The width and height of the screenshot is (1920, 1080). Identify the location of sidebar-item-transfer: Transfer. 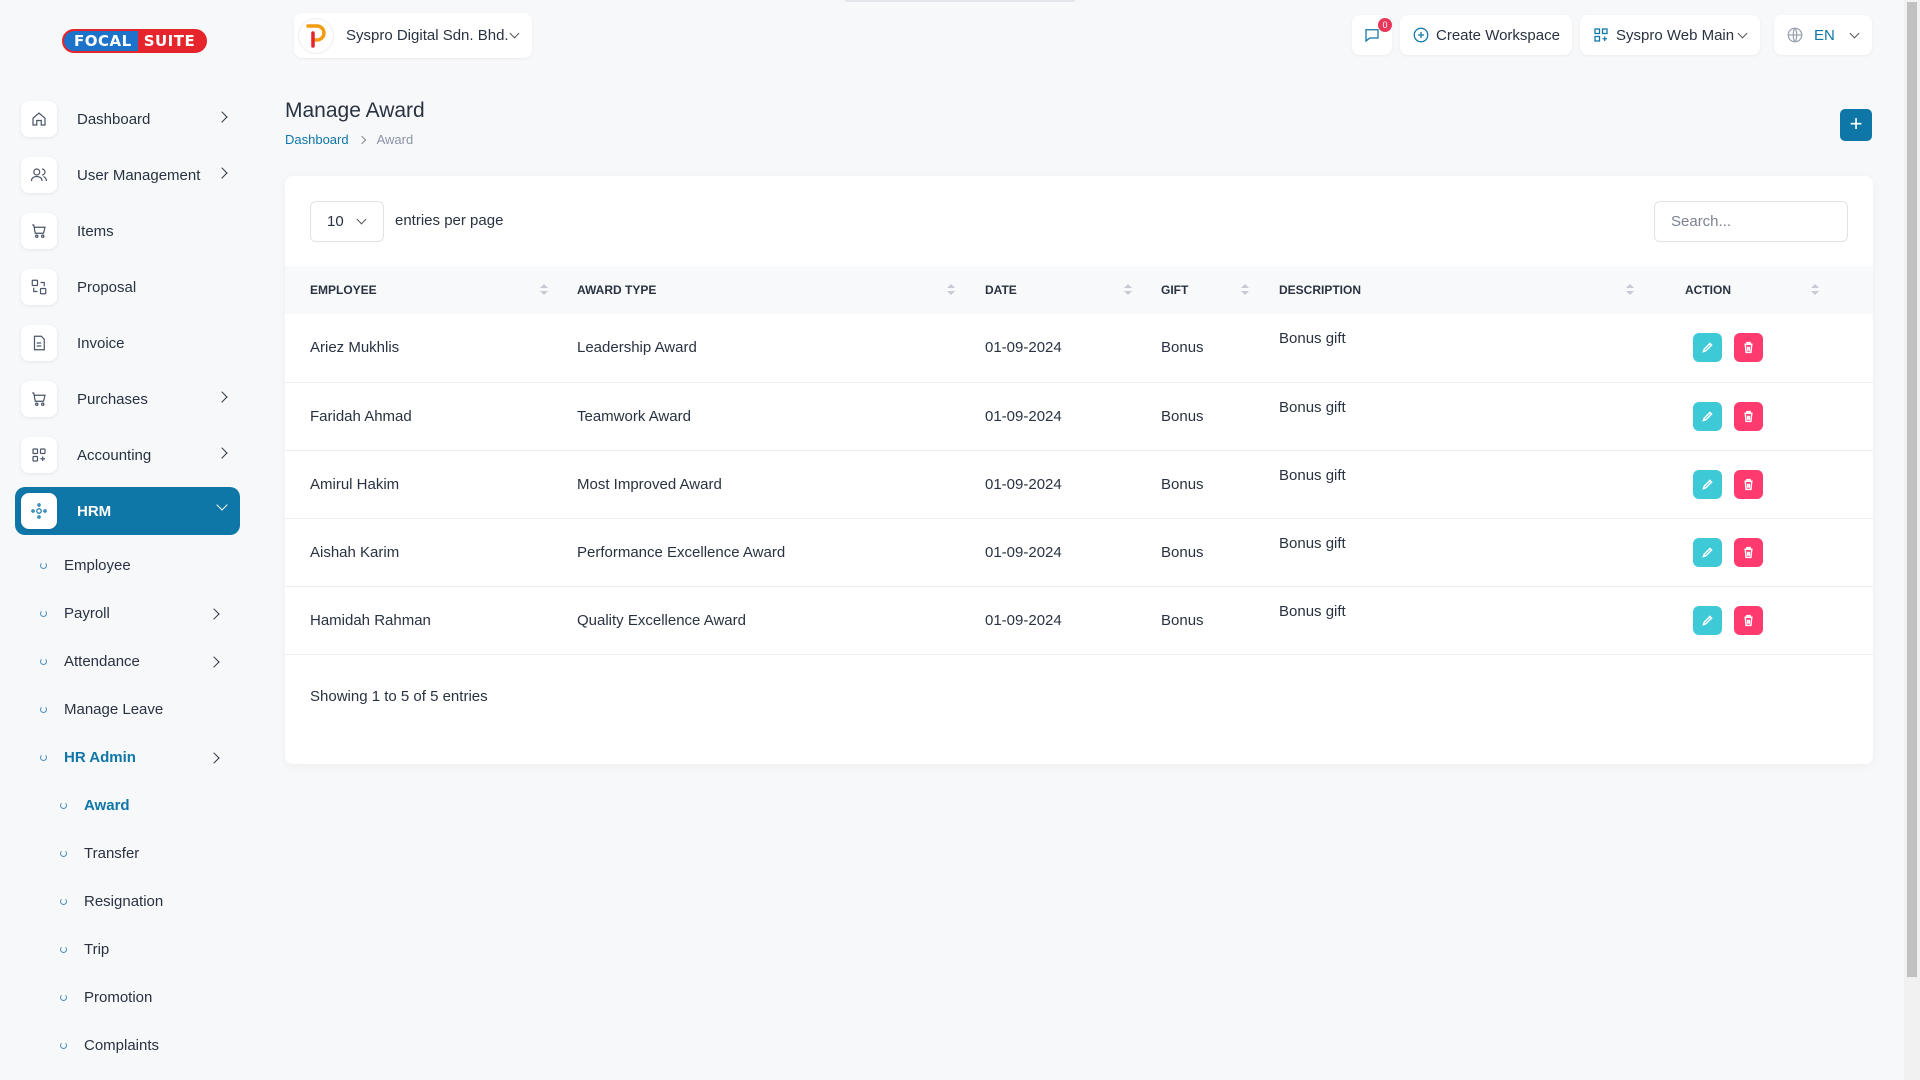
(99, 853).